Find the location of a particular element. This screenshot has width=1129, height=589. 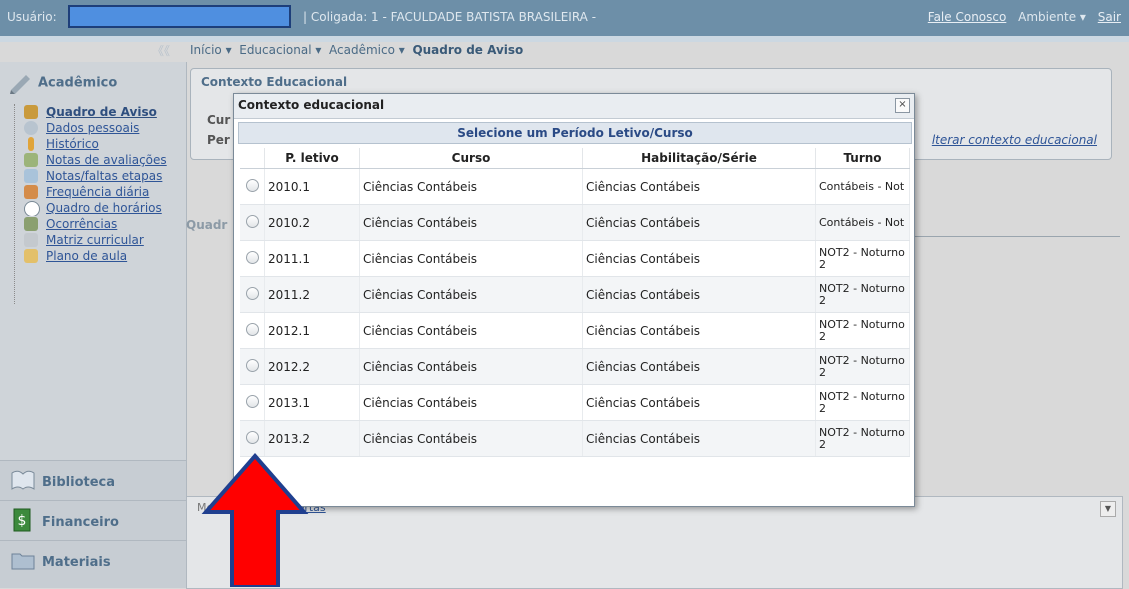

sidebar-section-financeiro: $ Financeiro is located at coordinates (93, 520).